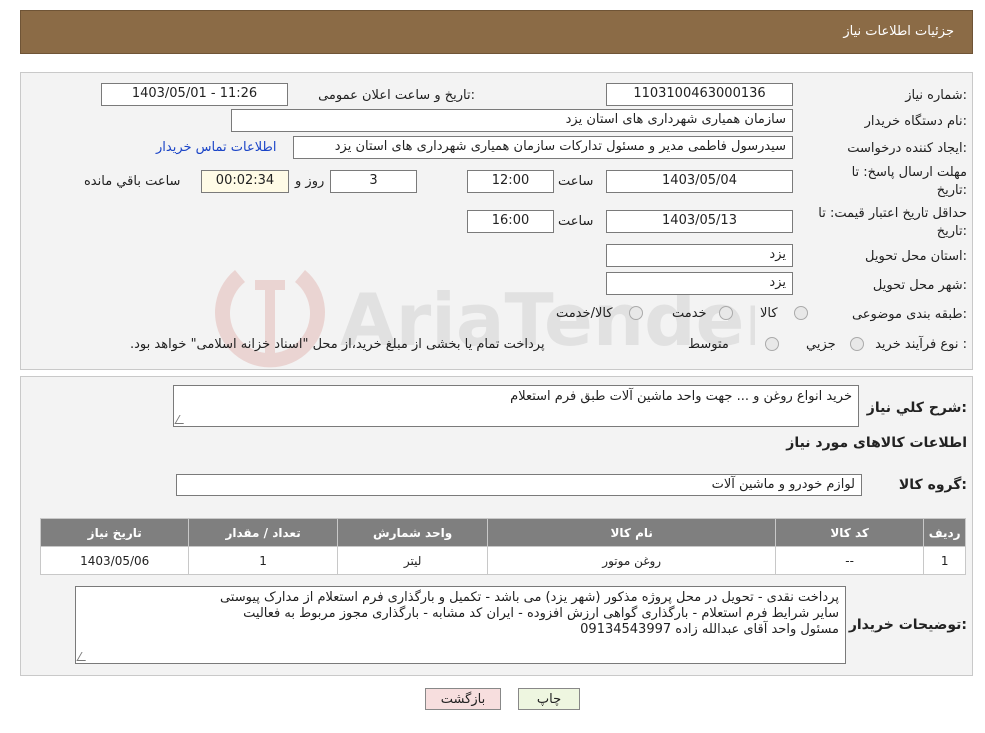 This screenshot has height=733, width=985. What do you see at coordinates (114, 532) in the screenshot?
I see `col-date: تاریخ نیاز` at bounding box center [114, 532].